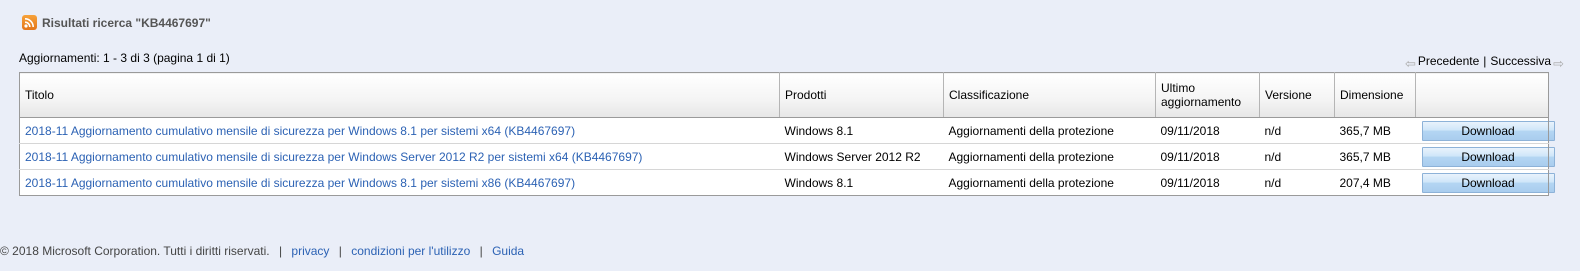 Image resolution: width=1580 pixels, height=271 pixels. Describe the element at coordinates (1049, 95) in the screenshot. I see `column-header-classification: Classificazione` at that location.